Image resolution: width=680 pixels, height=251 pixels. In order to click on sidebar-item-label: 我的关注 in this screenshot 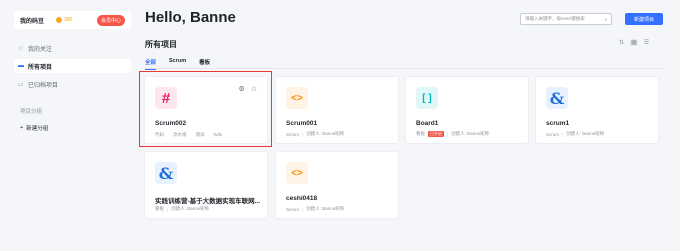, I will do `click(40, 49)`.